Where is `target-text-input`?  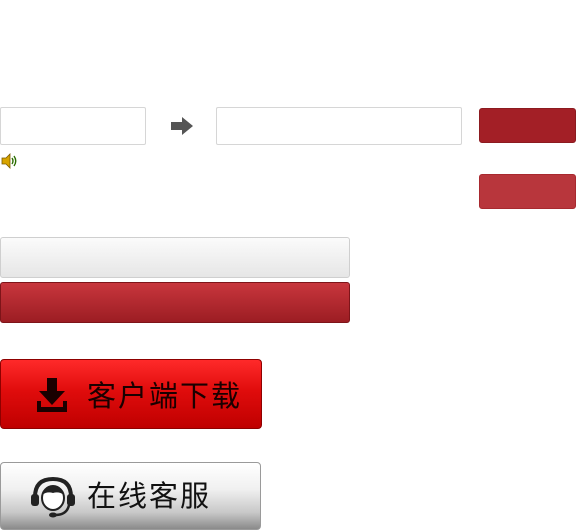
target-text-input is located at coordinates (339, 126).